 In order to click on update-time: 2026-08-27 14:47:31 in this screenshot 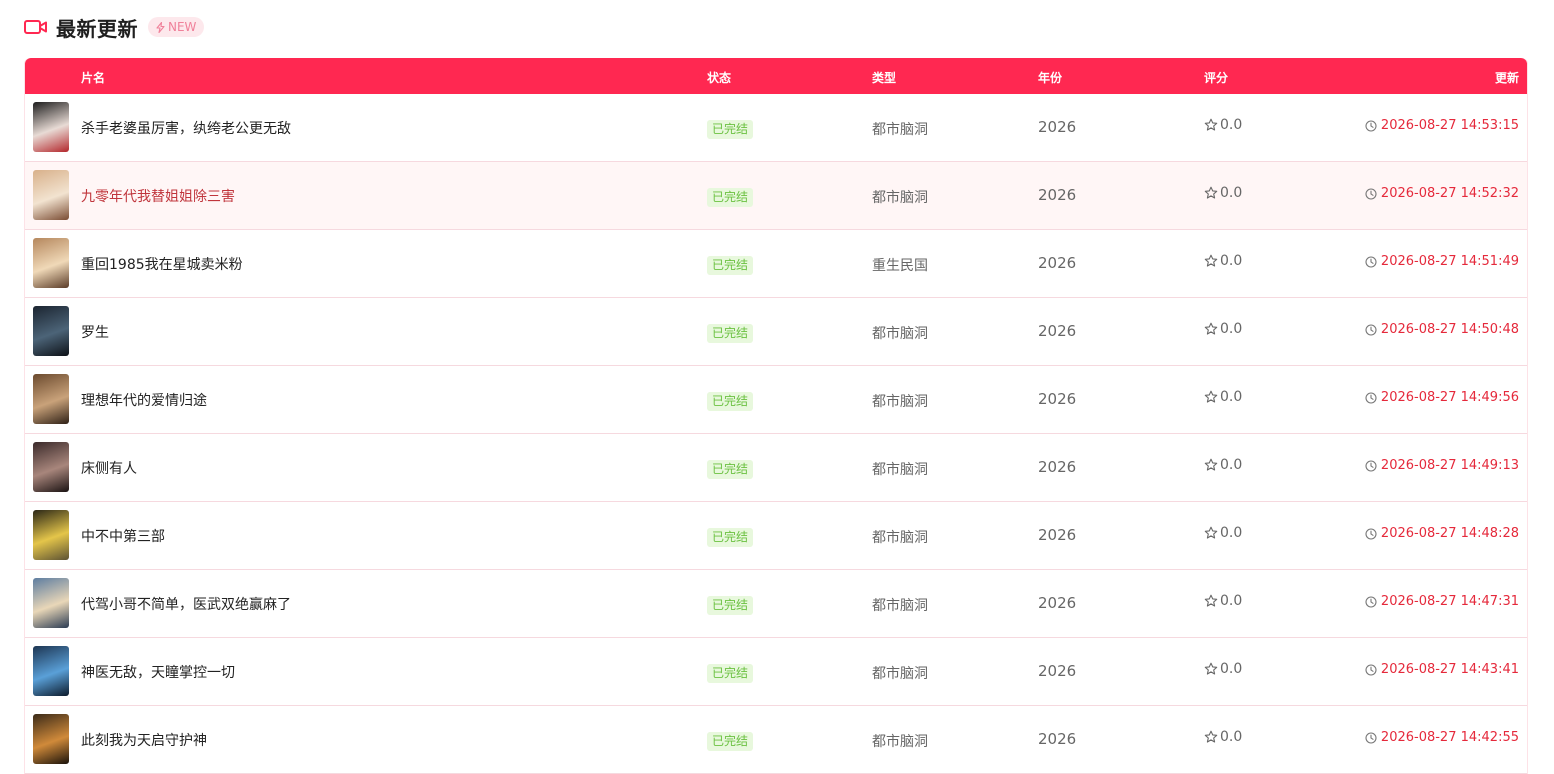, I will do `click(1442, 601)`.